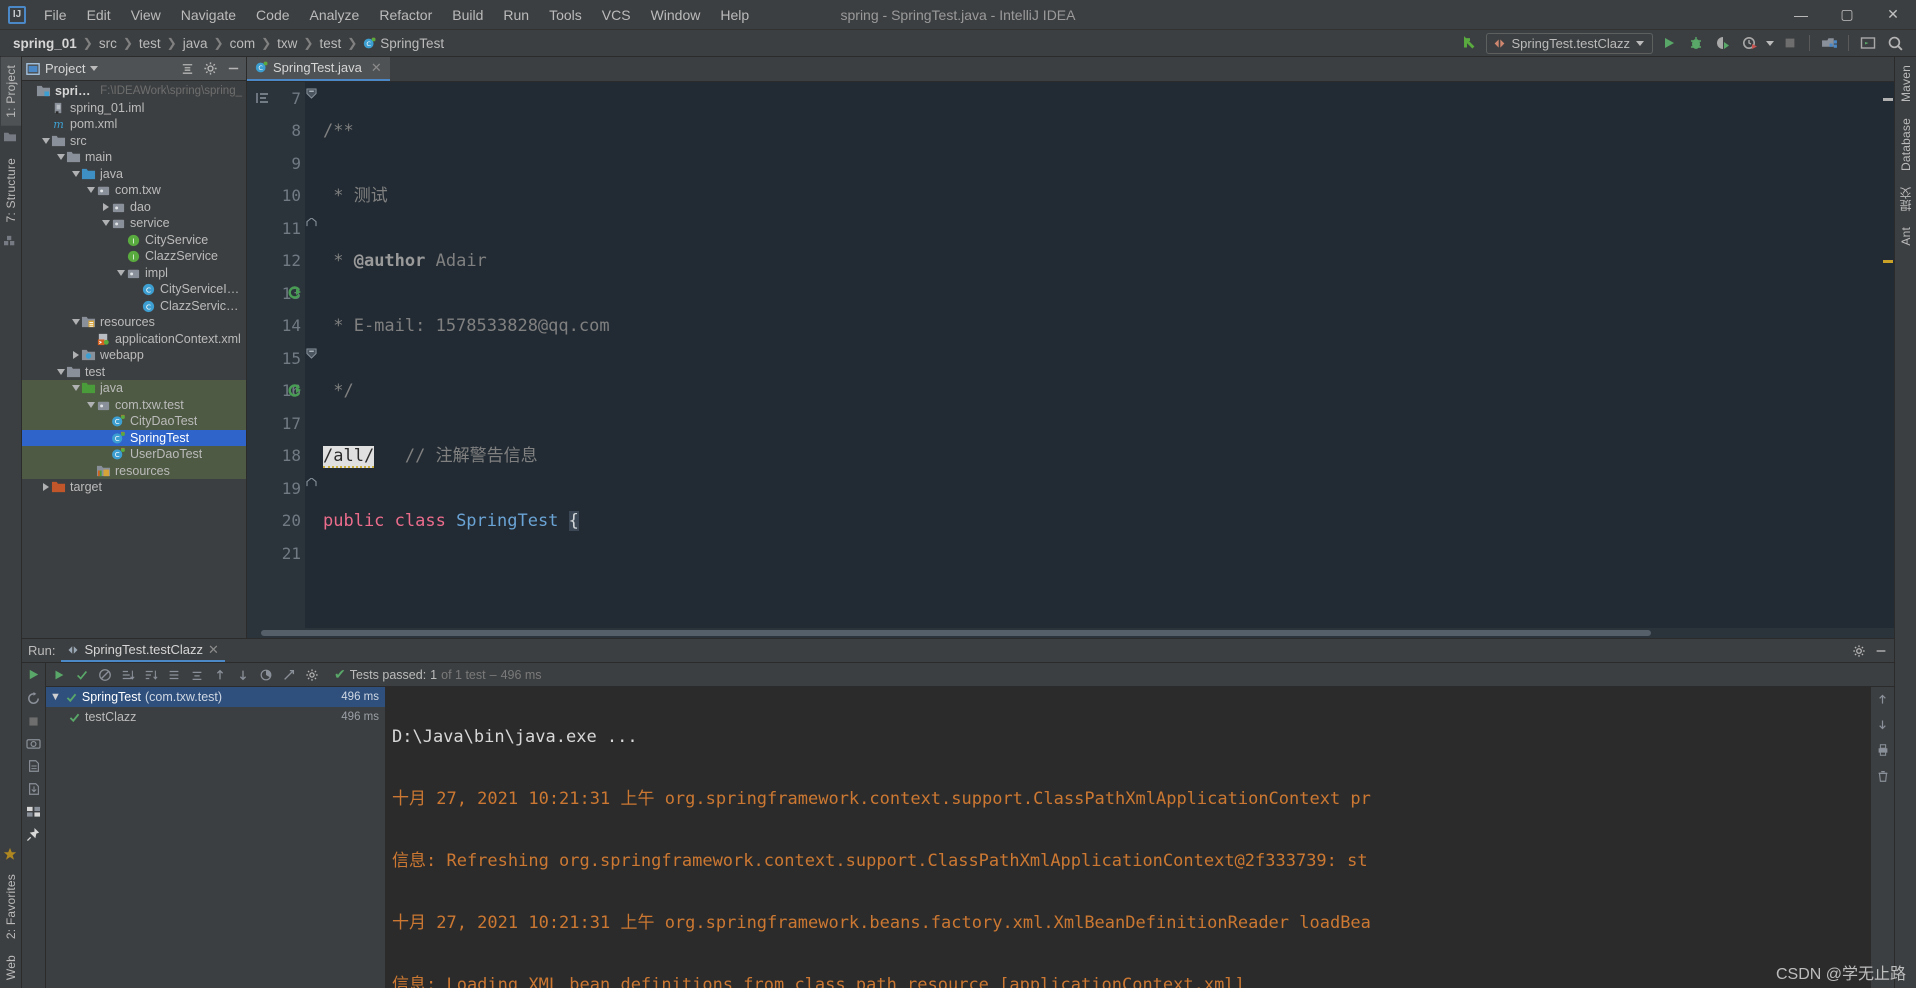  I want to click on trash-icon, so click(1883, 776).